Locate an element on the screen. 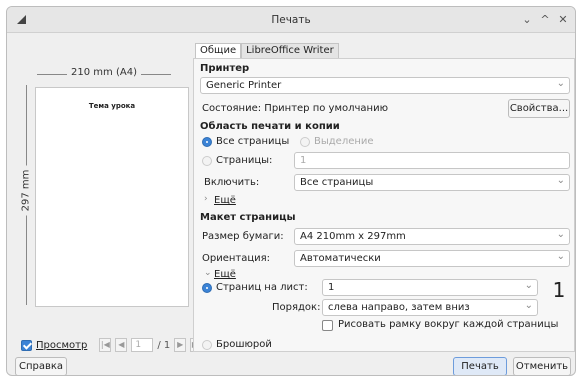 The image size is (582, 381). all-pages-radio is located at coordinates (207, 142).